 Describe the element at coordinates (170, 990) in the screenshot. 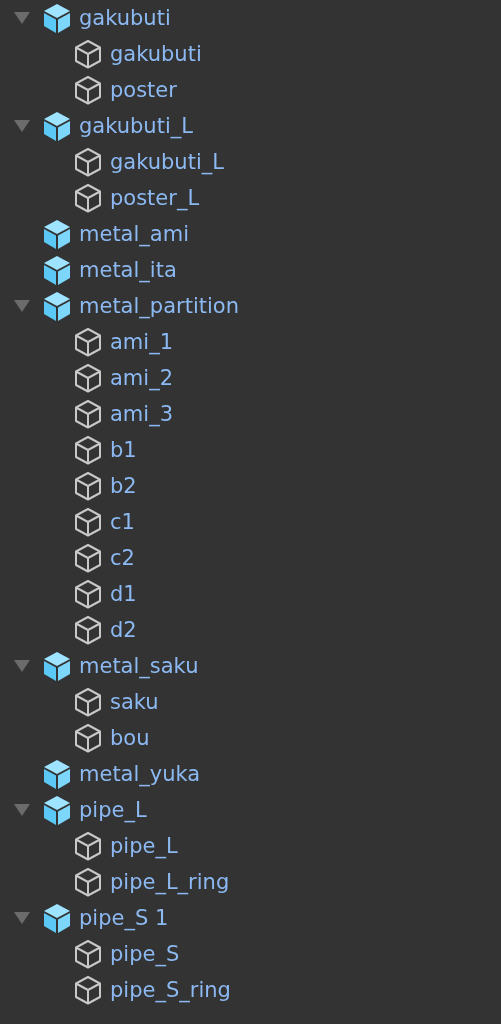

I see `tree-item: pipe_S_ring` at that location.